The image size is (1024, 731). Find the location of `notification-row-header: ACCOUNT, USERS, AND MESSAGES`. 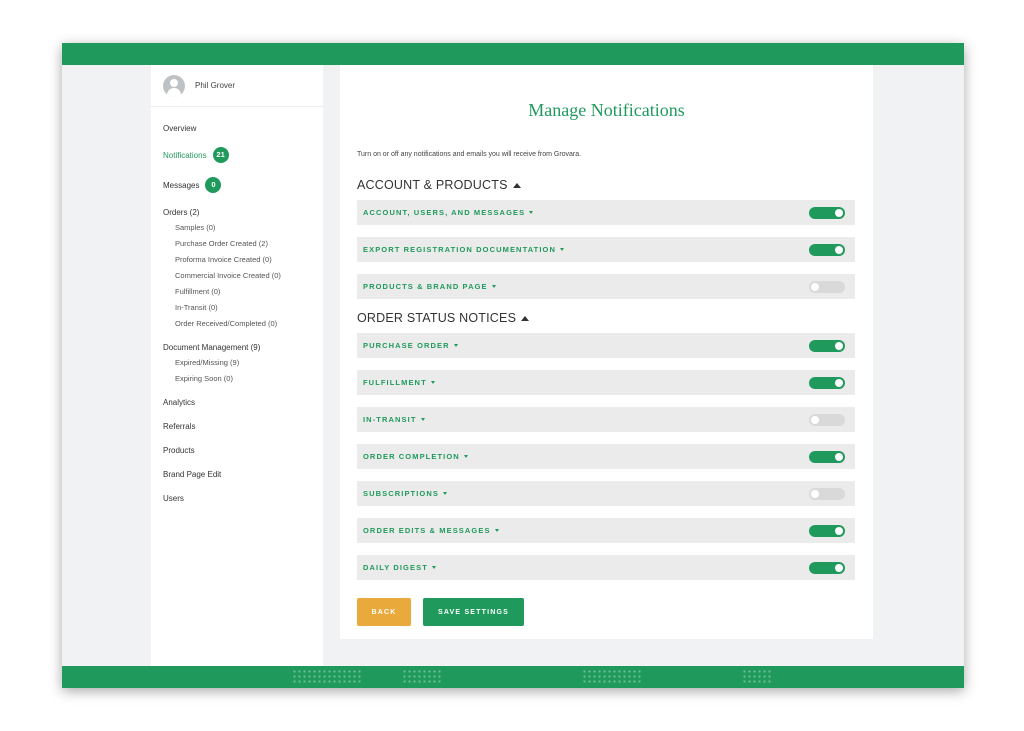

notification-row-header: ACCOUNT, USERS, AND MESSAGES is located at coordinates (448, 212).